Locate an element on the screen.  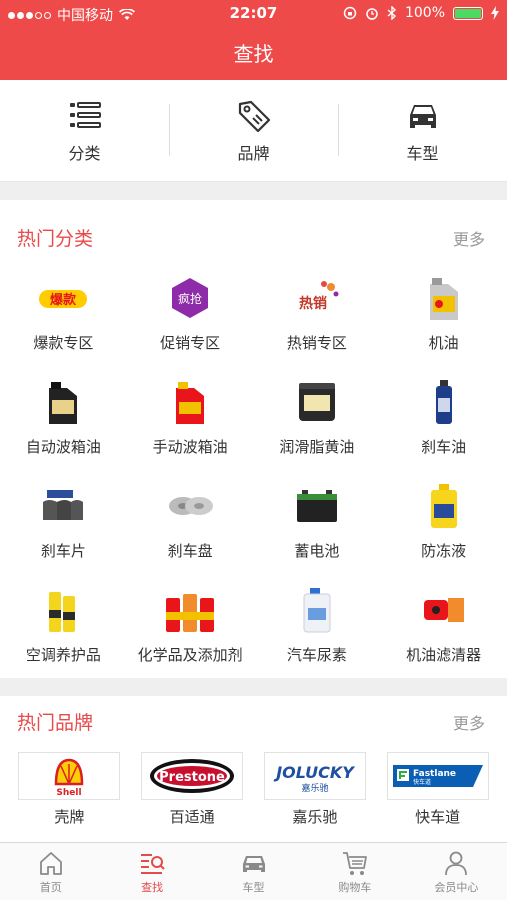
promotion-icon: 疯抢 is located at coordinates (190, 298).